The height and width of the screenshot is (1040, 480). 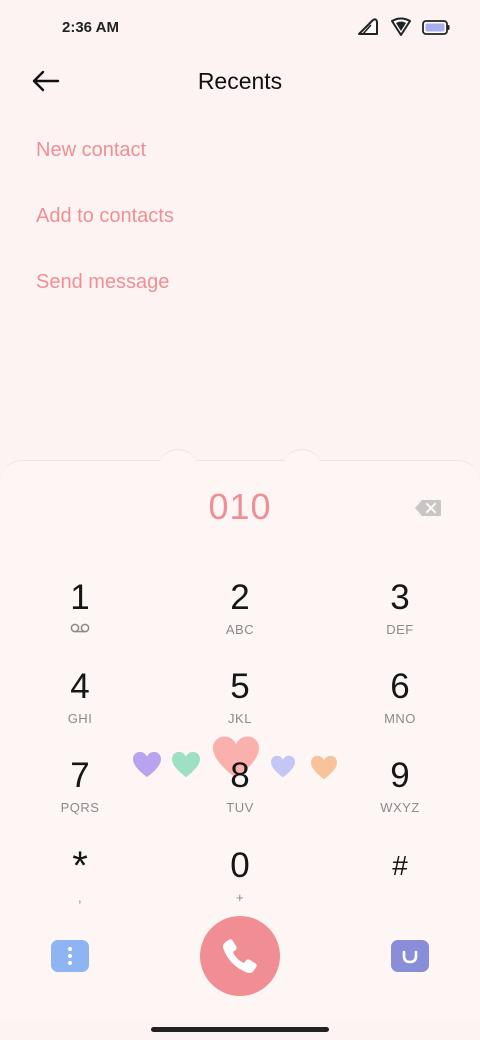 I want to click on signal-icon, so click(x=368, y=29).